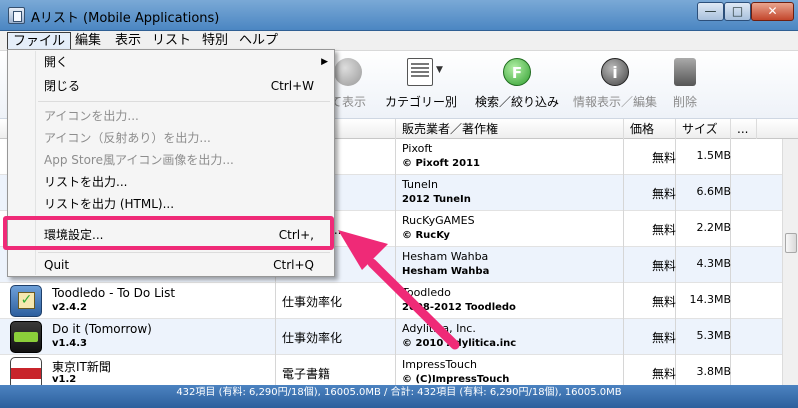 This screenshot has width=798, height=408. Describe the element at coordinates (125, 18) in the screenshot. I see `window-title: Aリスト (Mobile Applications)` at that location.